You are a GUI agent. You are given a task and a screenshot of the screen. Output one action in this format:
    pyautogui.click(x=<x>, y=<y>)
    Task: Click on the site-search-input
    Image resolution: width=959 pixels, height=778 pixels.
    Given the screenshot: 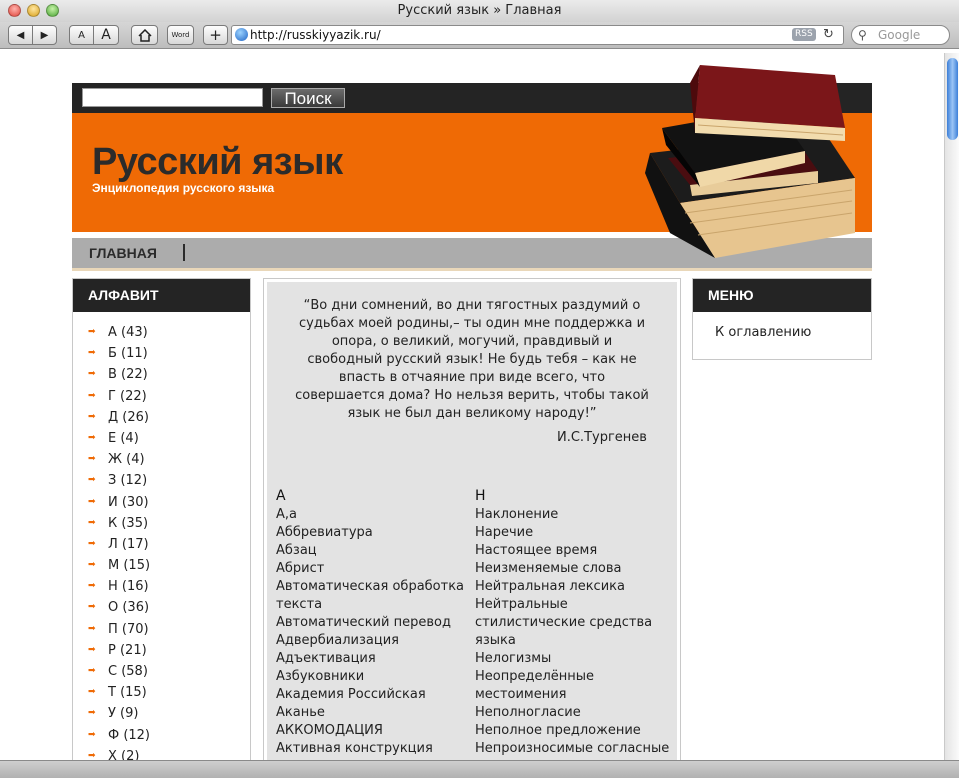 What is the action you would take?
    pyautogui.click(x=172, y=97)
    